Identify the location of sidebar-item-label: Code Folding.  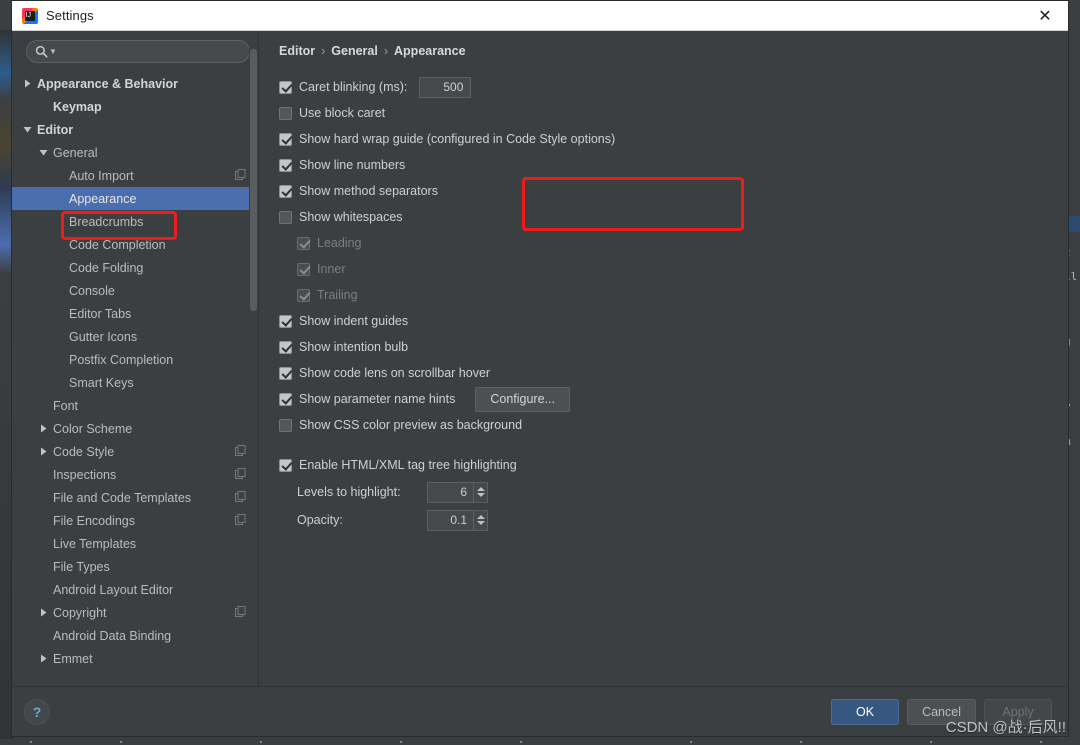
(106, 267).